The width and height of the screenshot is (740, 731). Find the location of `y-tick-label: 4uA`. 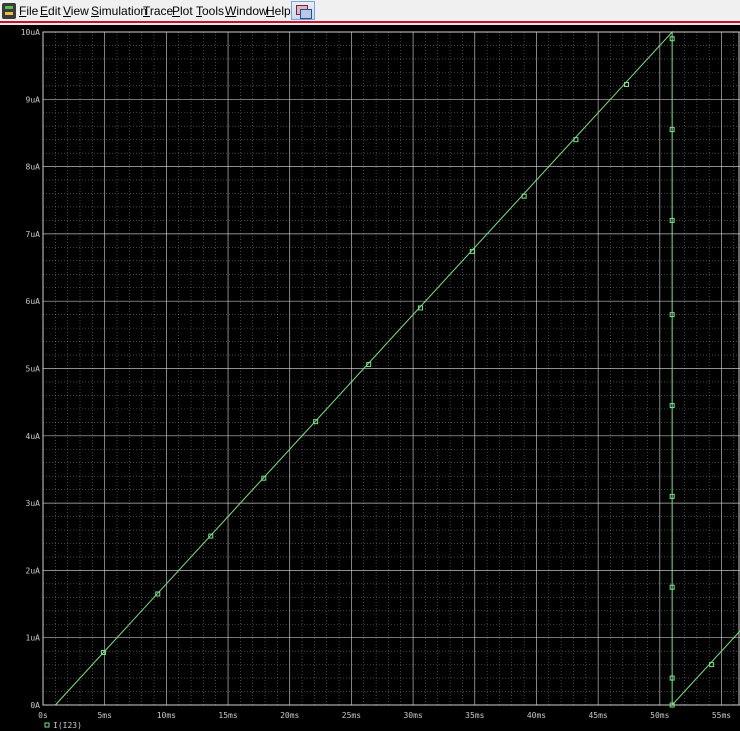

y-tick-label: 4uA is located at coordinates (33, 436).